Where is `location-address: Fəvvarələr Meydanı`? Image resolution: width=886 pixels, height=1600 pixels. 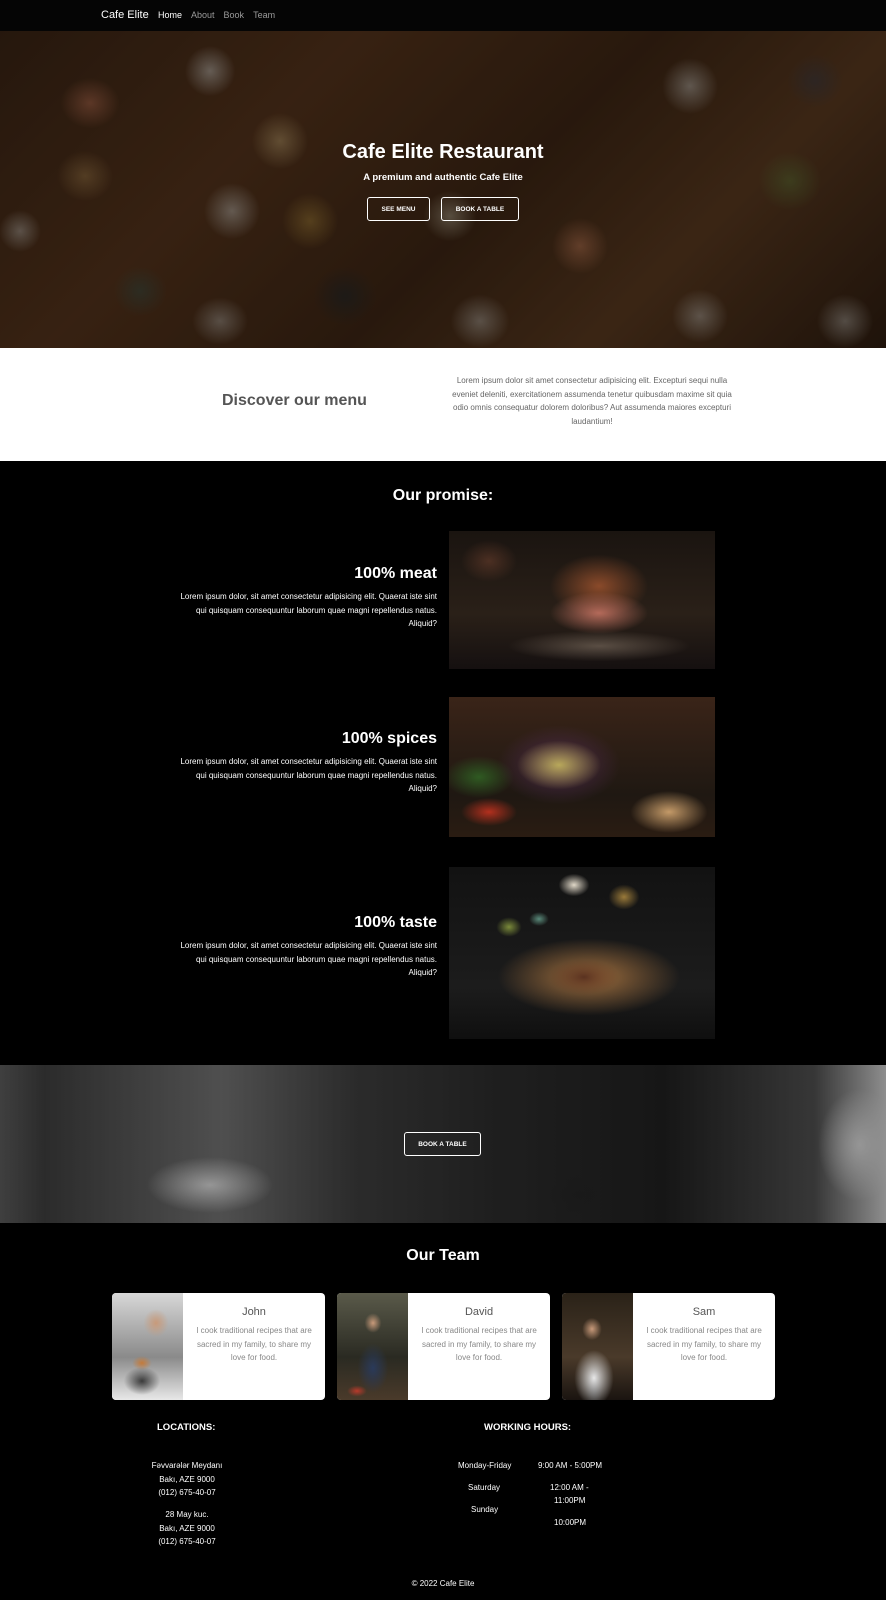
location-address: Fəvvarələr Meydanı is located at coordinates (187, 1465).